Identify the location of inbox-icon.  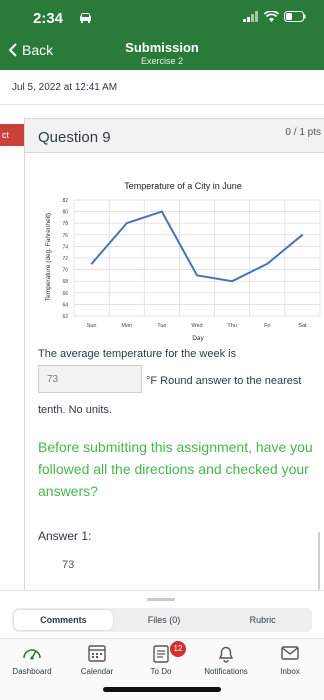
(290, 653).